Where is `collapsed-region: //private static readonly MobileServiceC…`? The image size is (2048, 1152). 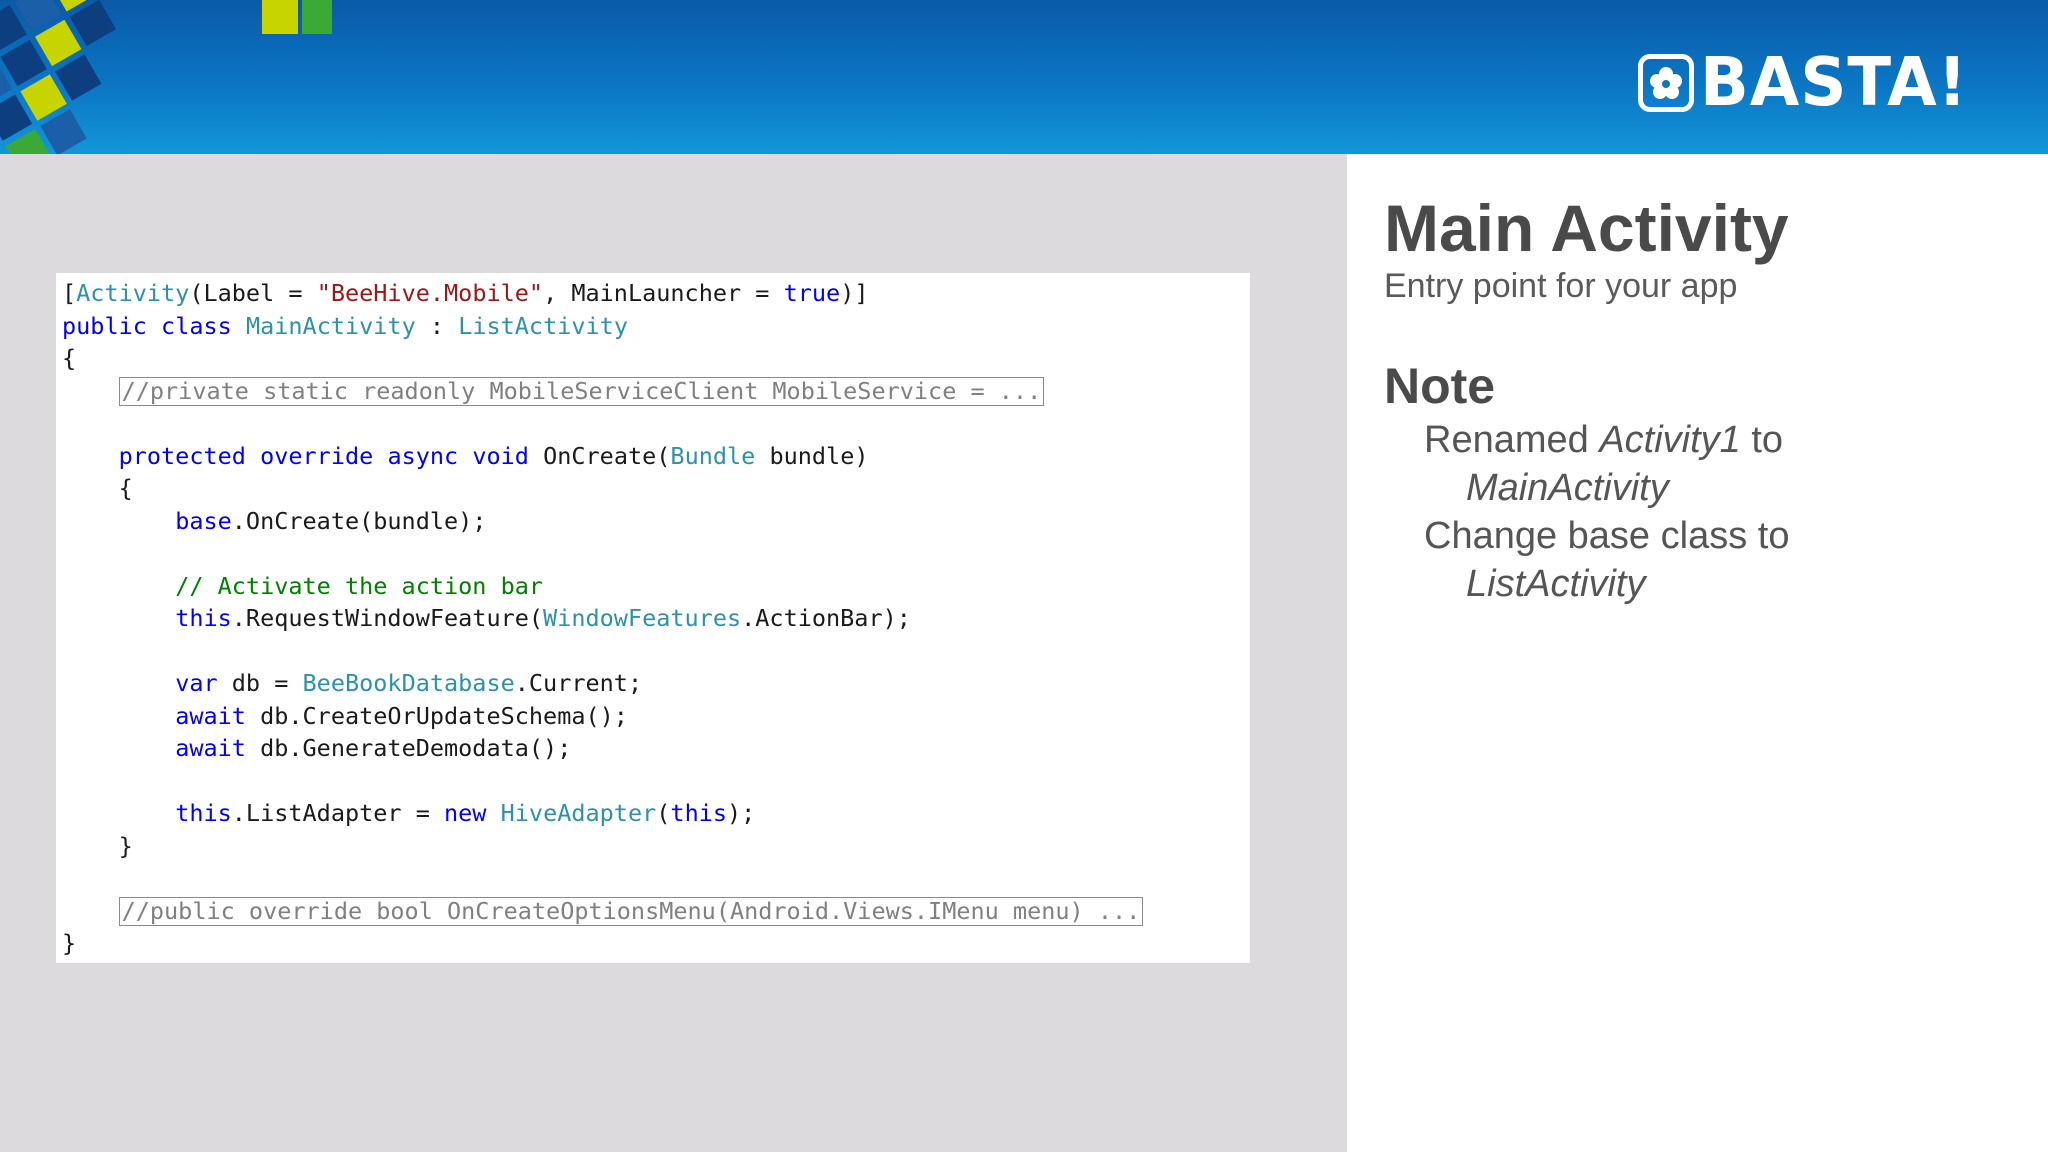 collapsed-region: //private static readonly MobileServiceC… is located at coordinates (581, 391).